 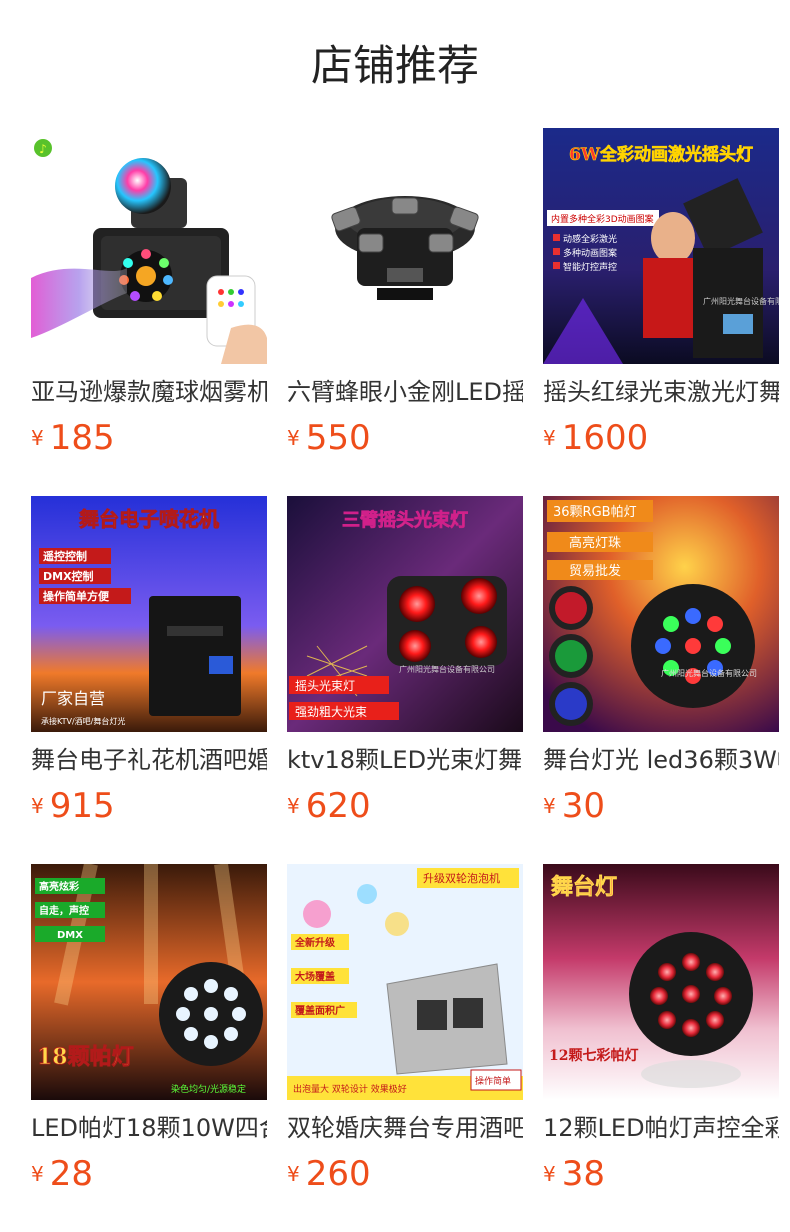 What do you see at coordinates (320, 1010) in the screenshot?
I see `bubble-tag: 覆盖面积广` at bounding box center [320, 1010].